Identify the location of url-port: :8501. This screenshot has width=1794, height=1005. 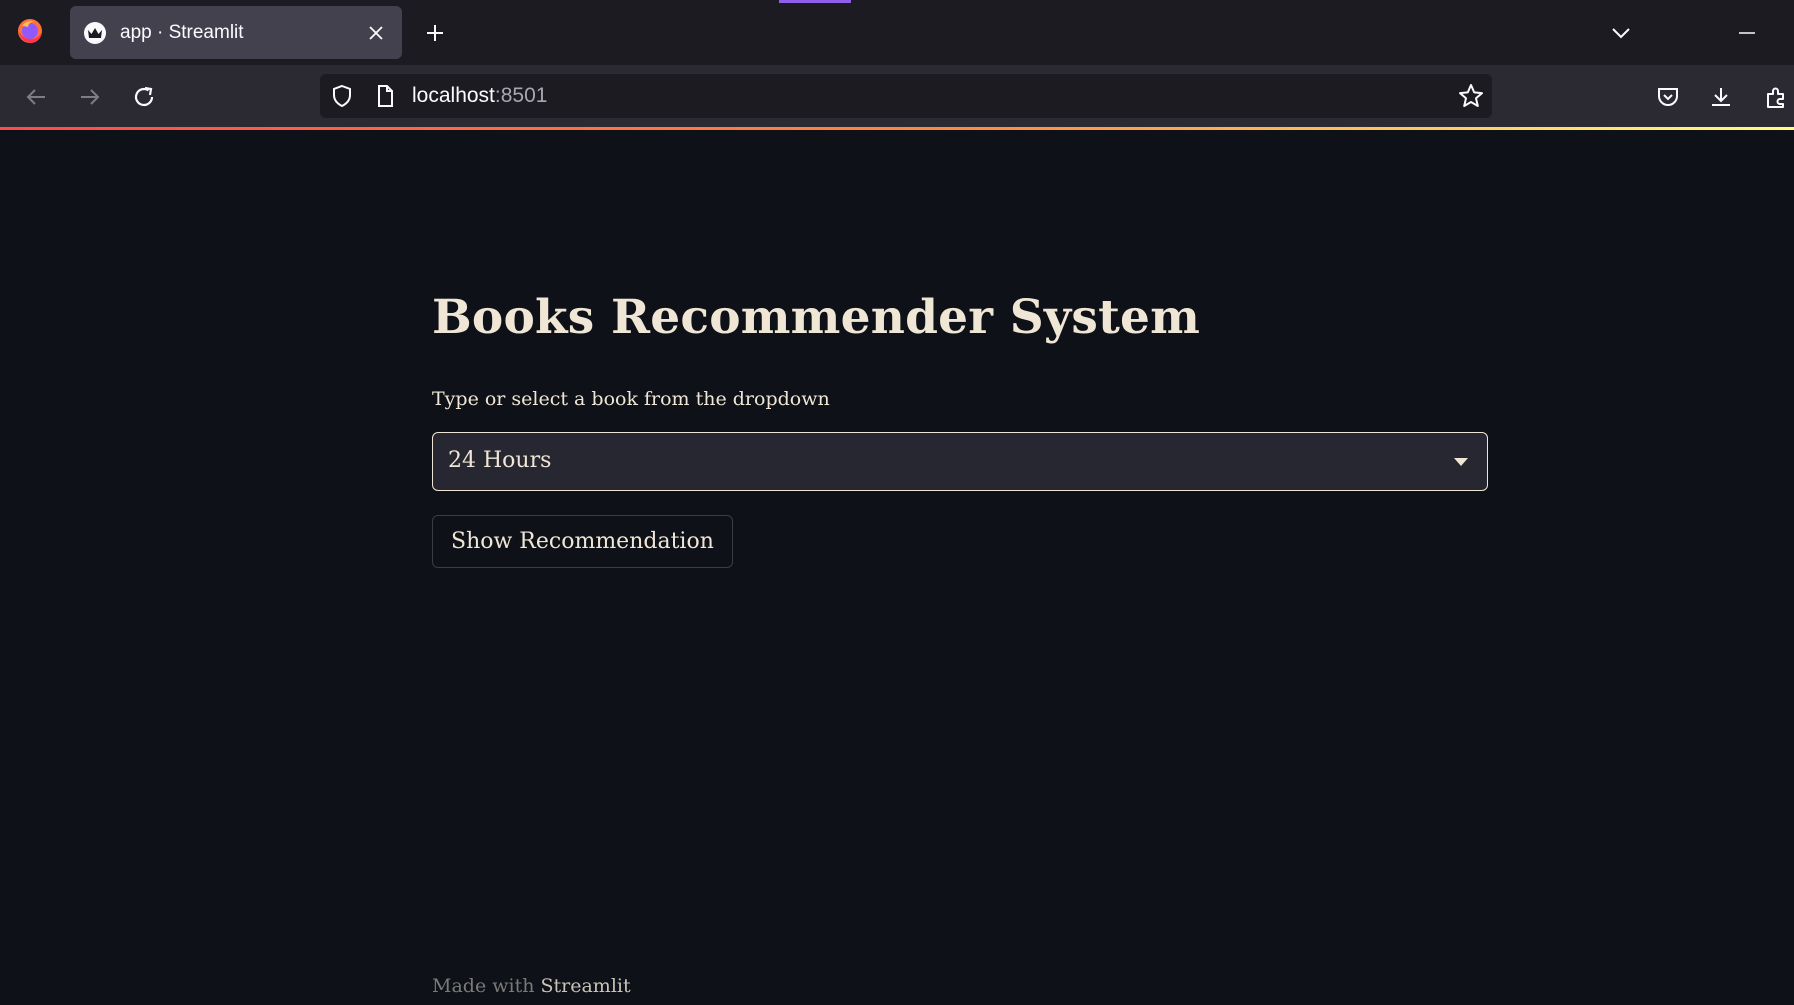
(521, 95).